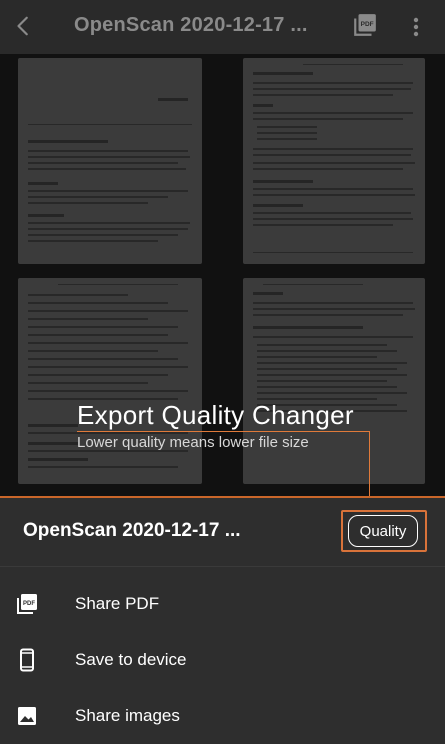 The height and width of the screenshot is (744, 445). I want to click on pdf-button: PDF, so click(367, 27).